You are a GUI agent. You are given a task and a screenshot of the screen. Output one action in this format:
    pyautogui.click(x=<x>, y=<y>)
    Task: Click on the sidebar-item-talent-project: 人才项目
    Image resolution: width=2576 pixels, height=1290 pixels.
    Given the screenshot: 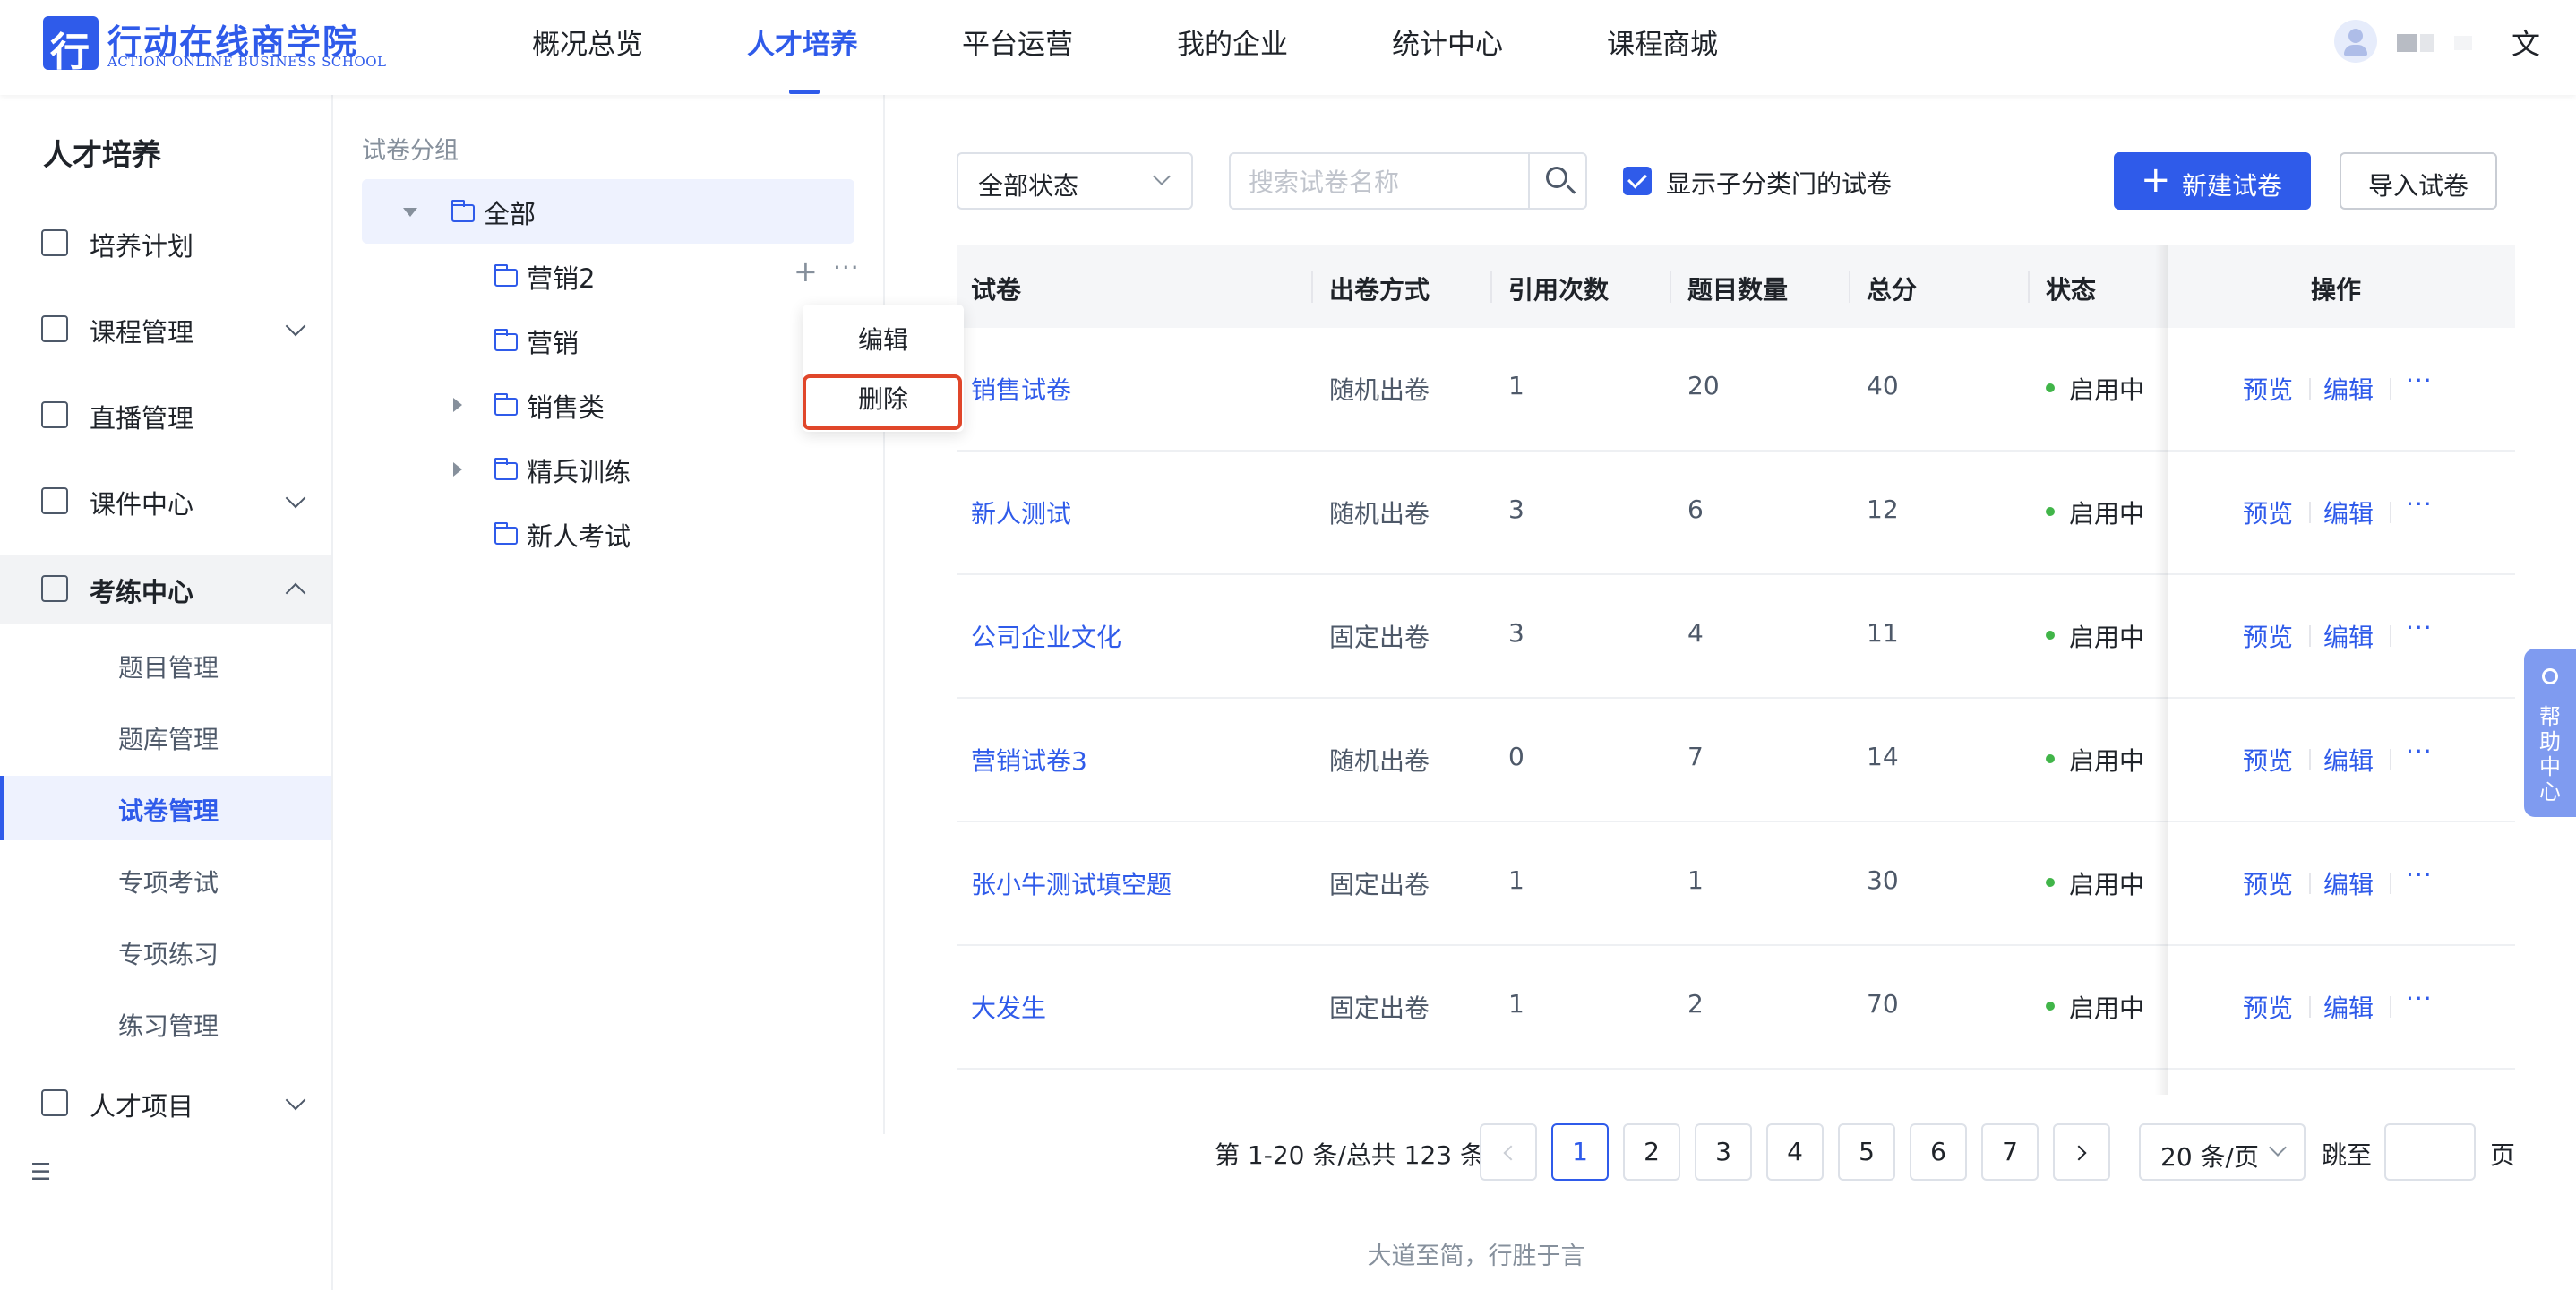 What is the action you would take?
    pyautogui.click(x=165, y=1104)
    